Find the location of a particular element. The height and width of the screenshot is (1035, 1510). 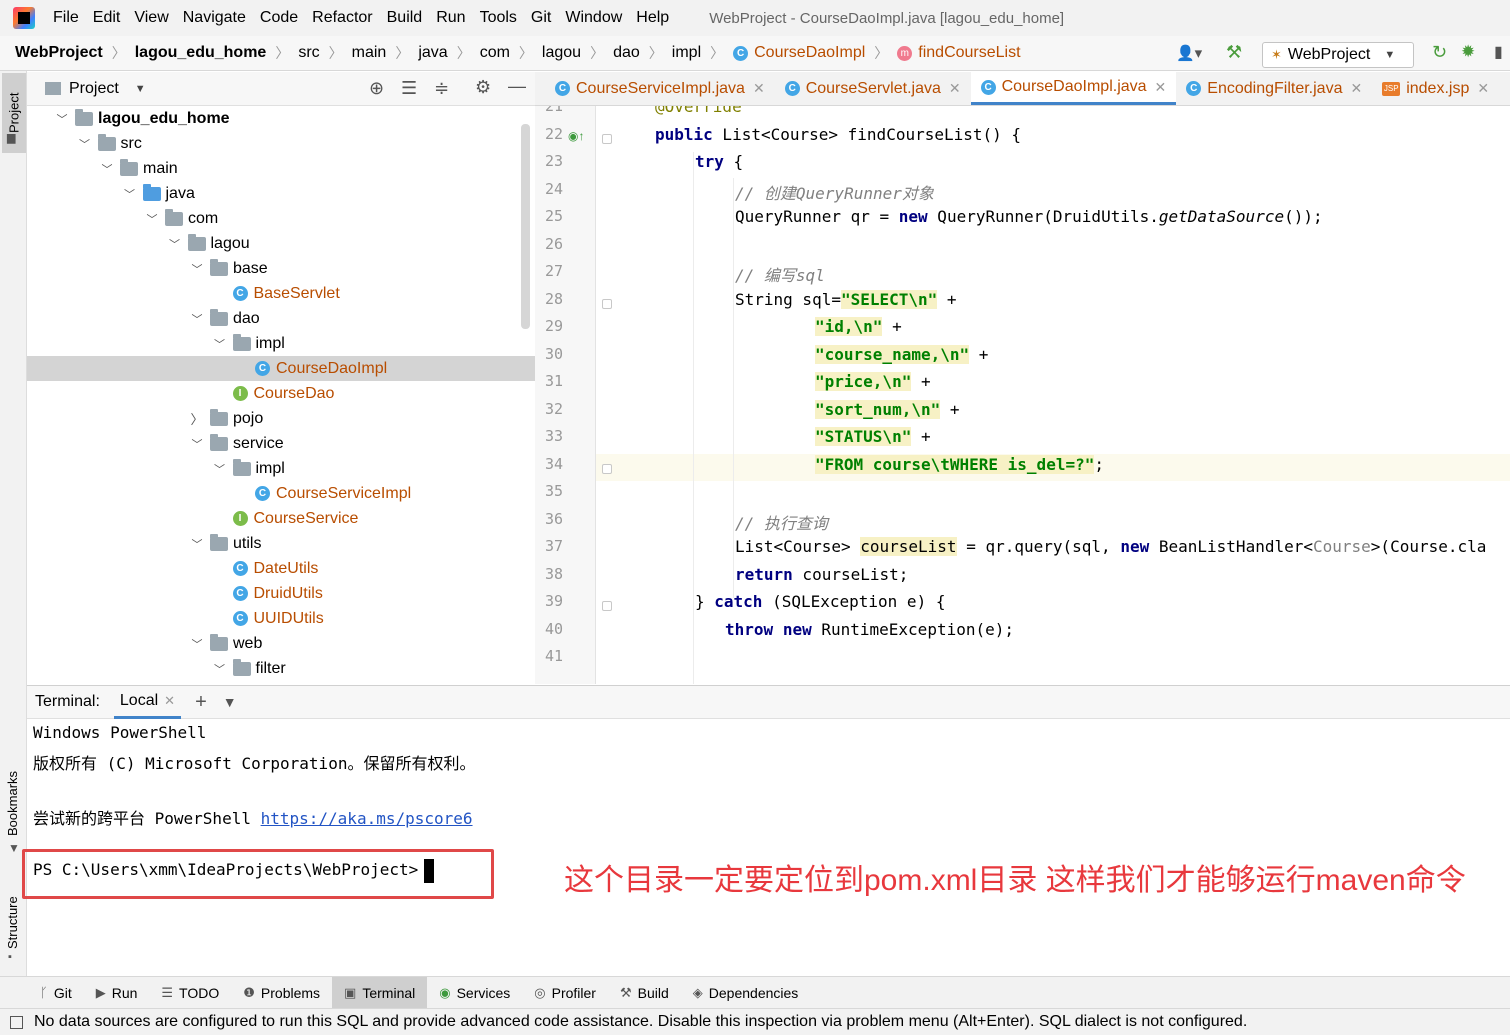

crumb-dao: dao is located at coordinates (626, 53).